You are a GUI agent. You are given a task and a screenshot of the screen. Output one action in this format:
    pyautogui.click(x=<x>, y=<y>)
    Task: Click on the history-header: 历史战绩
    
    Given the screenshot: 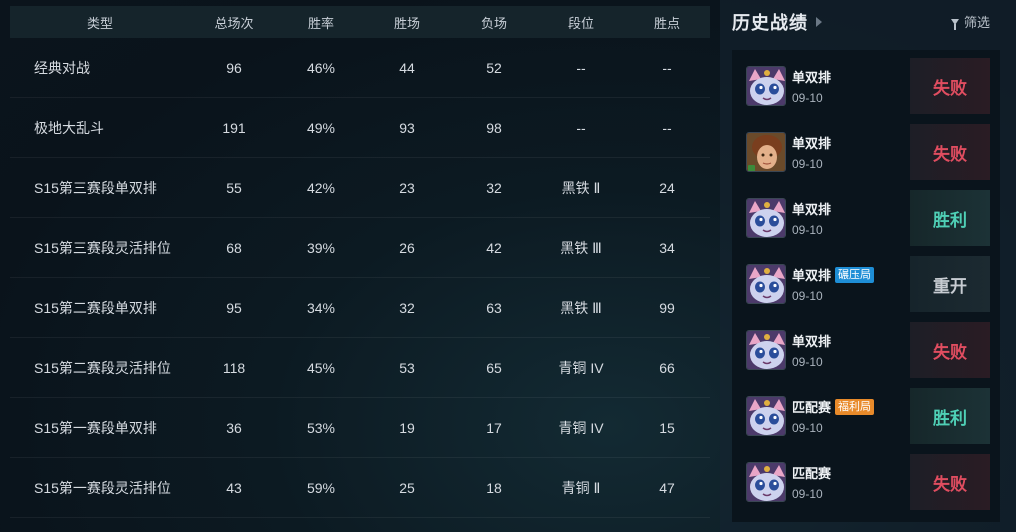 What is the action you would take?
    pyautogui.click(x=777, y=22)
    